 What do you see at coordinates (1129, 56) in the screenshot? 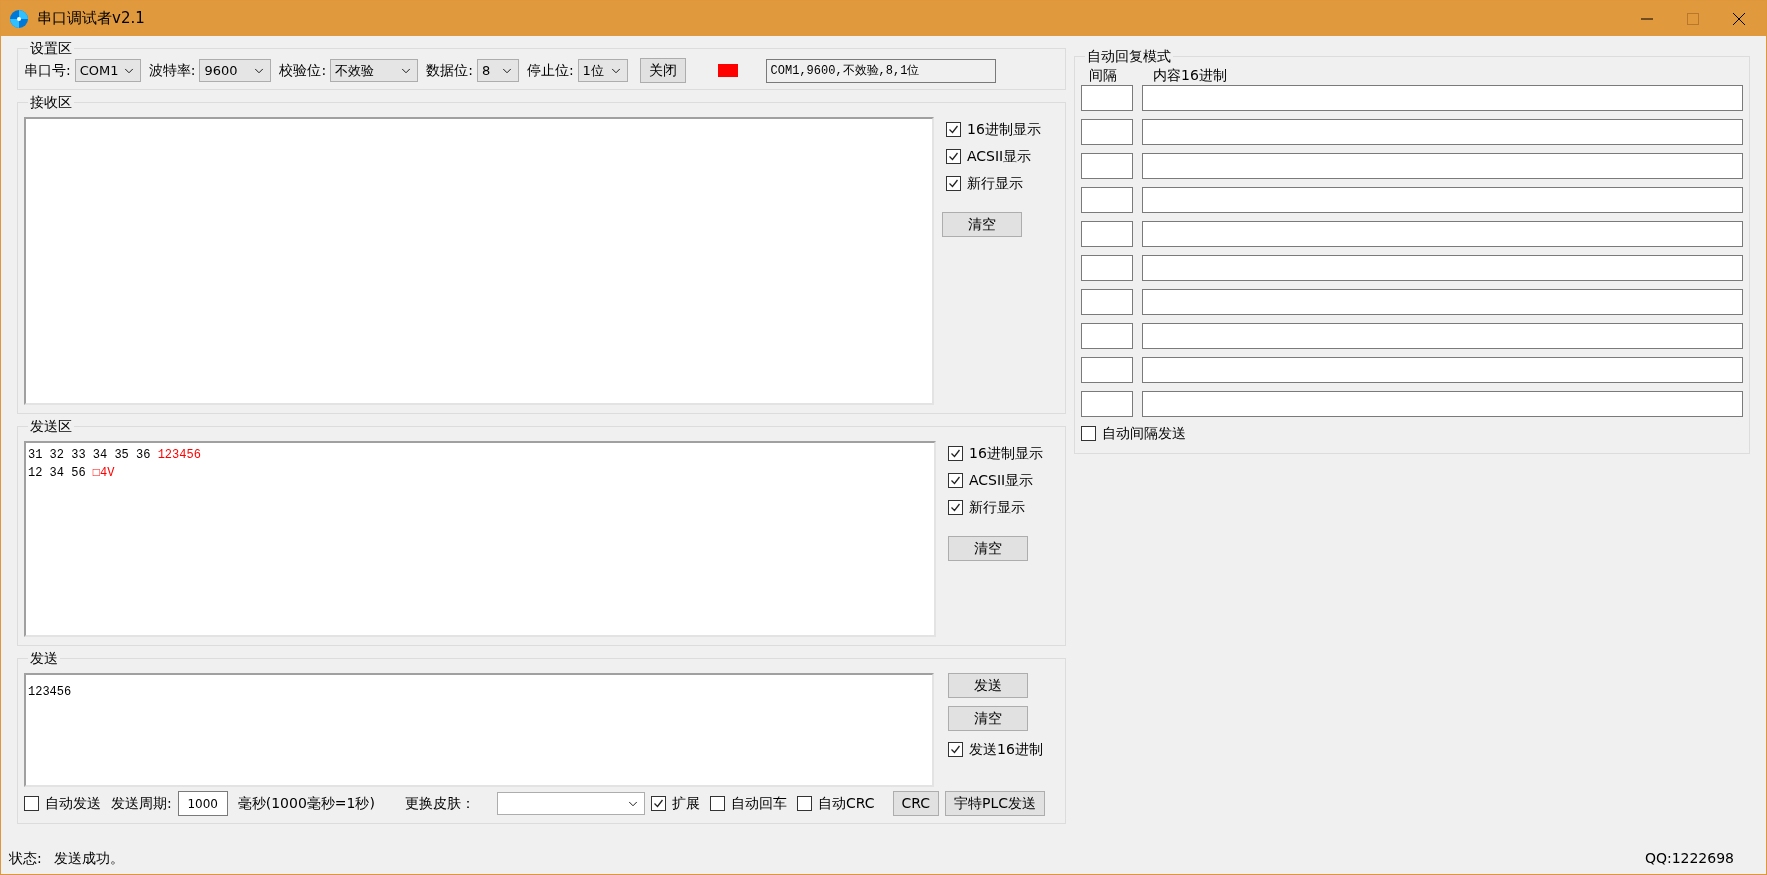
I see `group-title: 自动回复模式` at bounding box center [1129, 56].